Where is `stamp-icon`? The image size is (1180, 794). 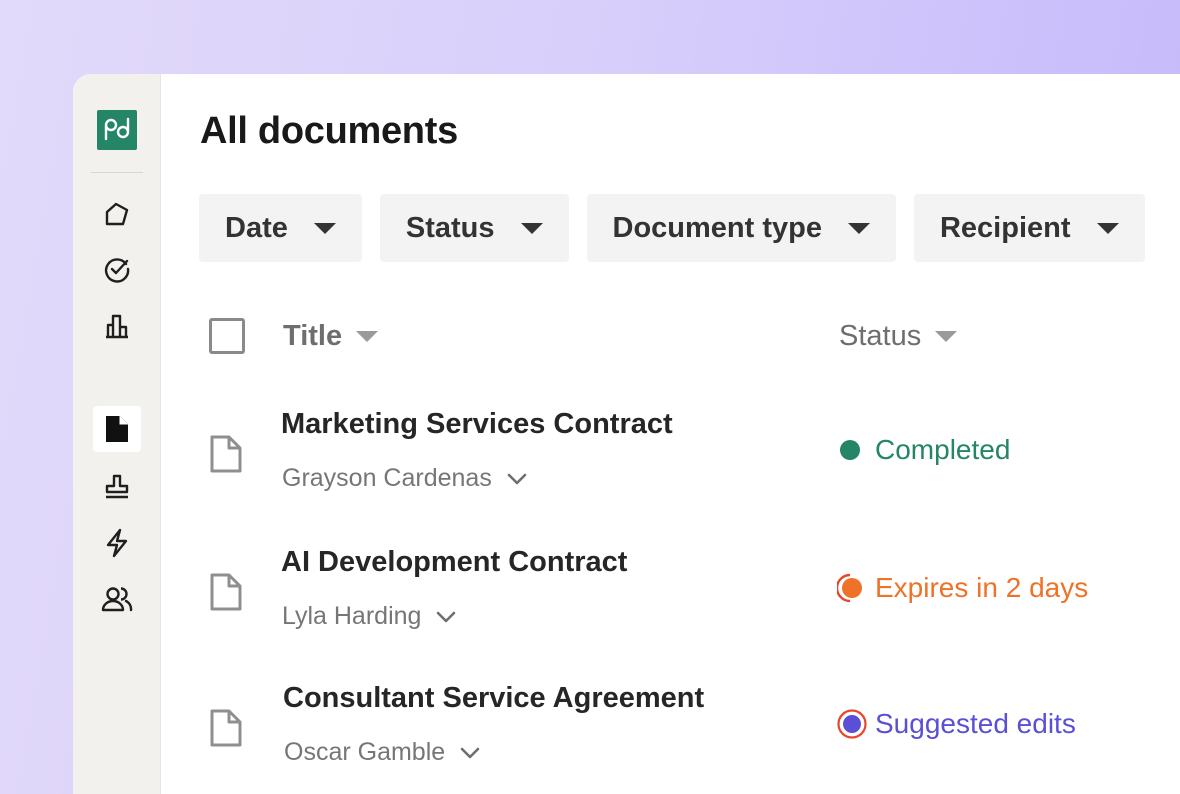
stamp-icon is located at coordinates (117, 486).